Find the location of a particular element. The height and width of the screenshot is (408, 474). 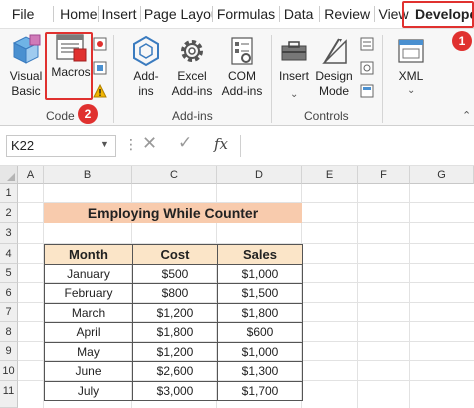

row-header-4: 4 is located at coordinates (9, 254).